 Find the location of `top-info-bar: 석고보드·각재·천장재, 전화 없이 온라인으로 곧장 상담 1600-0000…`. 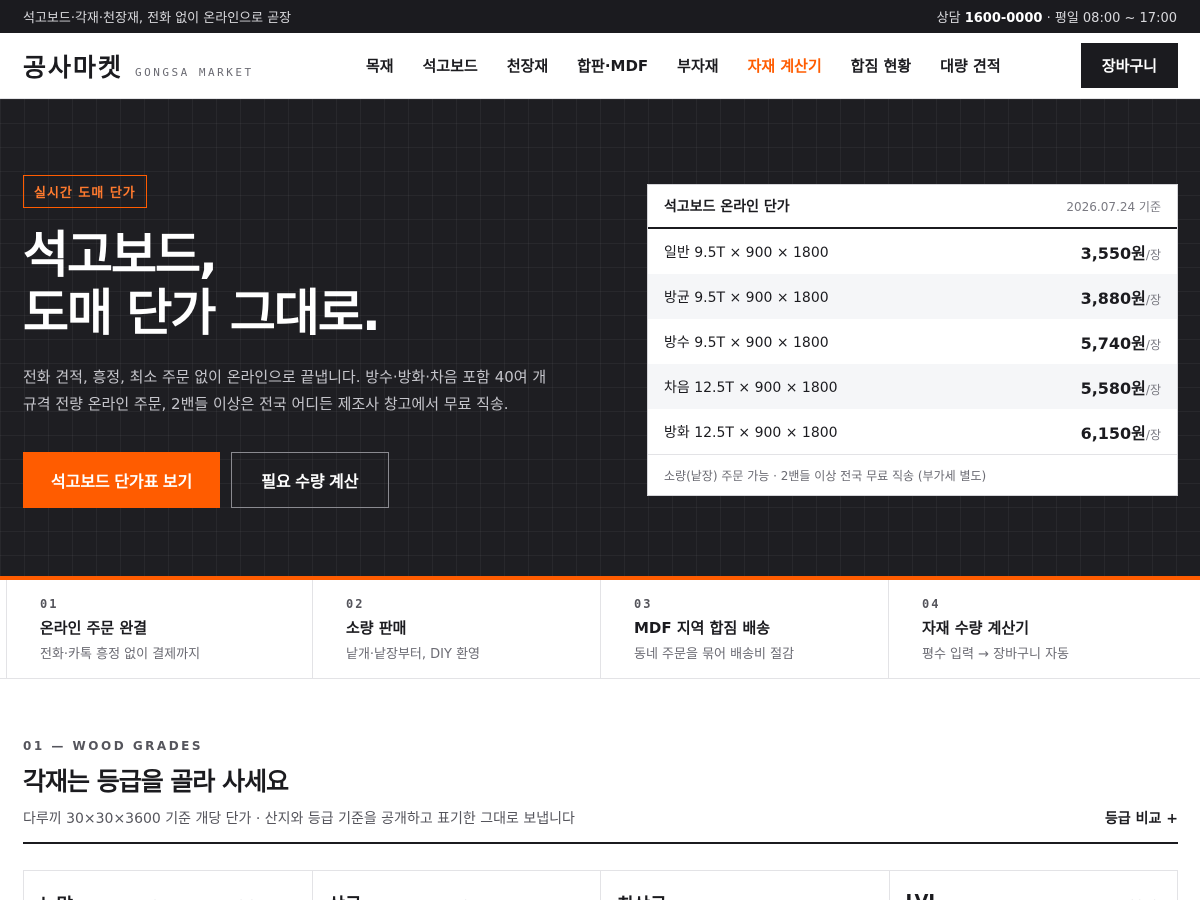

top-info-bar: 석고보드·각재·천장재, 전화 없이 온라인으로 곧장 상담 1600-0000… is located at coordinates (600, 16).